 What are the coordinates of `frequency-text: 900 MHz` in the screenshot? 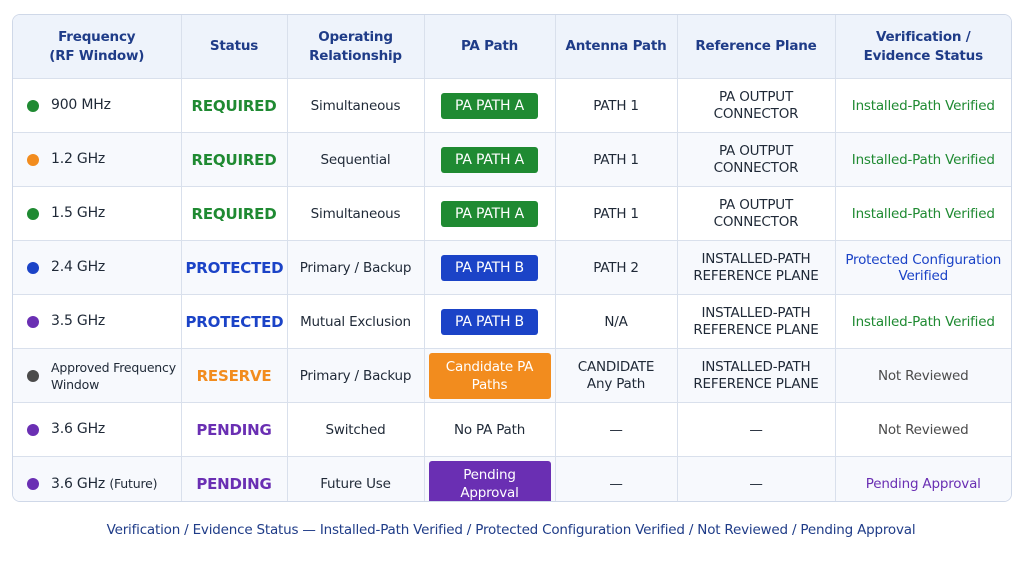 It's located at (81, 105).